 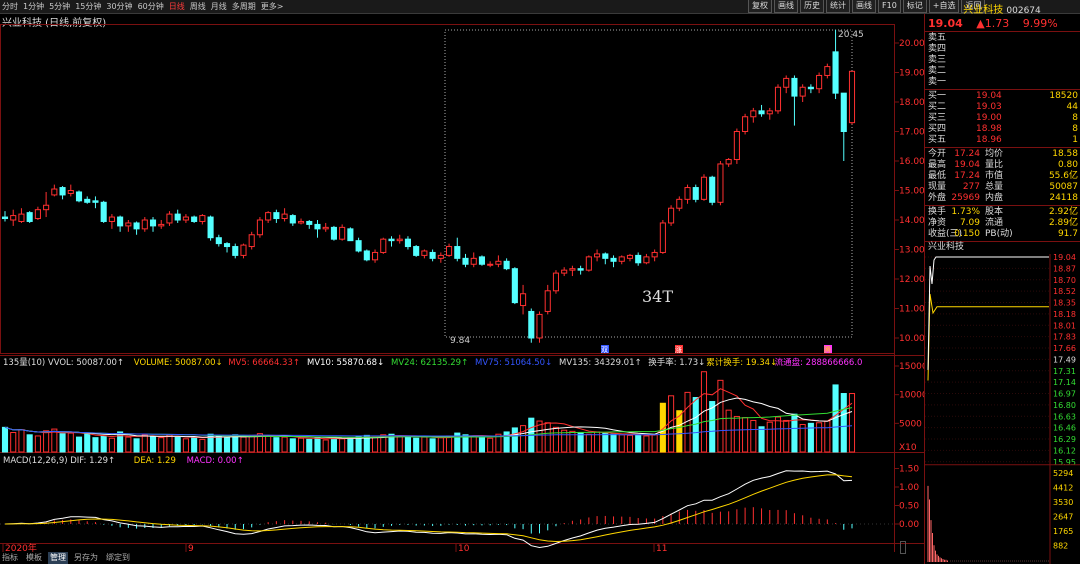 What do you see at coordinates (1064, 359) in the screenshot?
I see `mini-price-label: 17.49` at bounding box center [1064, 359].